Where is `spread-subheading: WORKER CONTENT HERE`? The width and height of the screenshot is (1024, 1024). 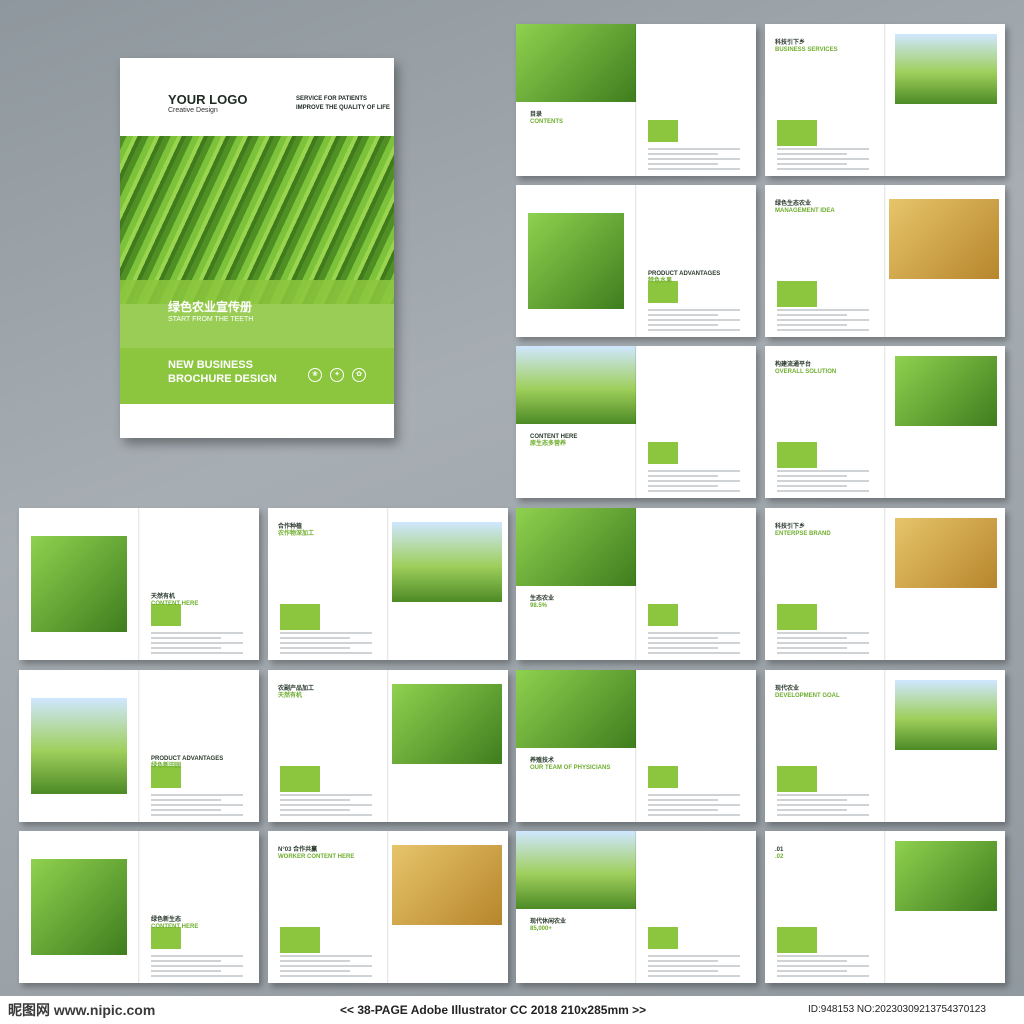 spread-subheading: WORKER CONTENT HERE is located at coordinates (316, 857).